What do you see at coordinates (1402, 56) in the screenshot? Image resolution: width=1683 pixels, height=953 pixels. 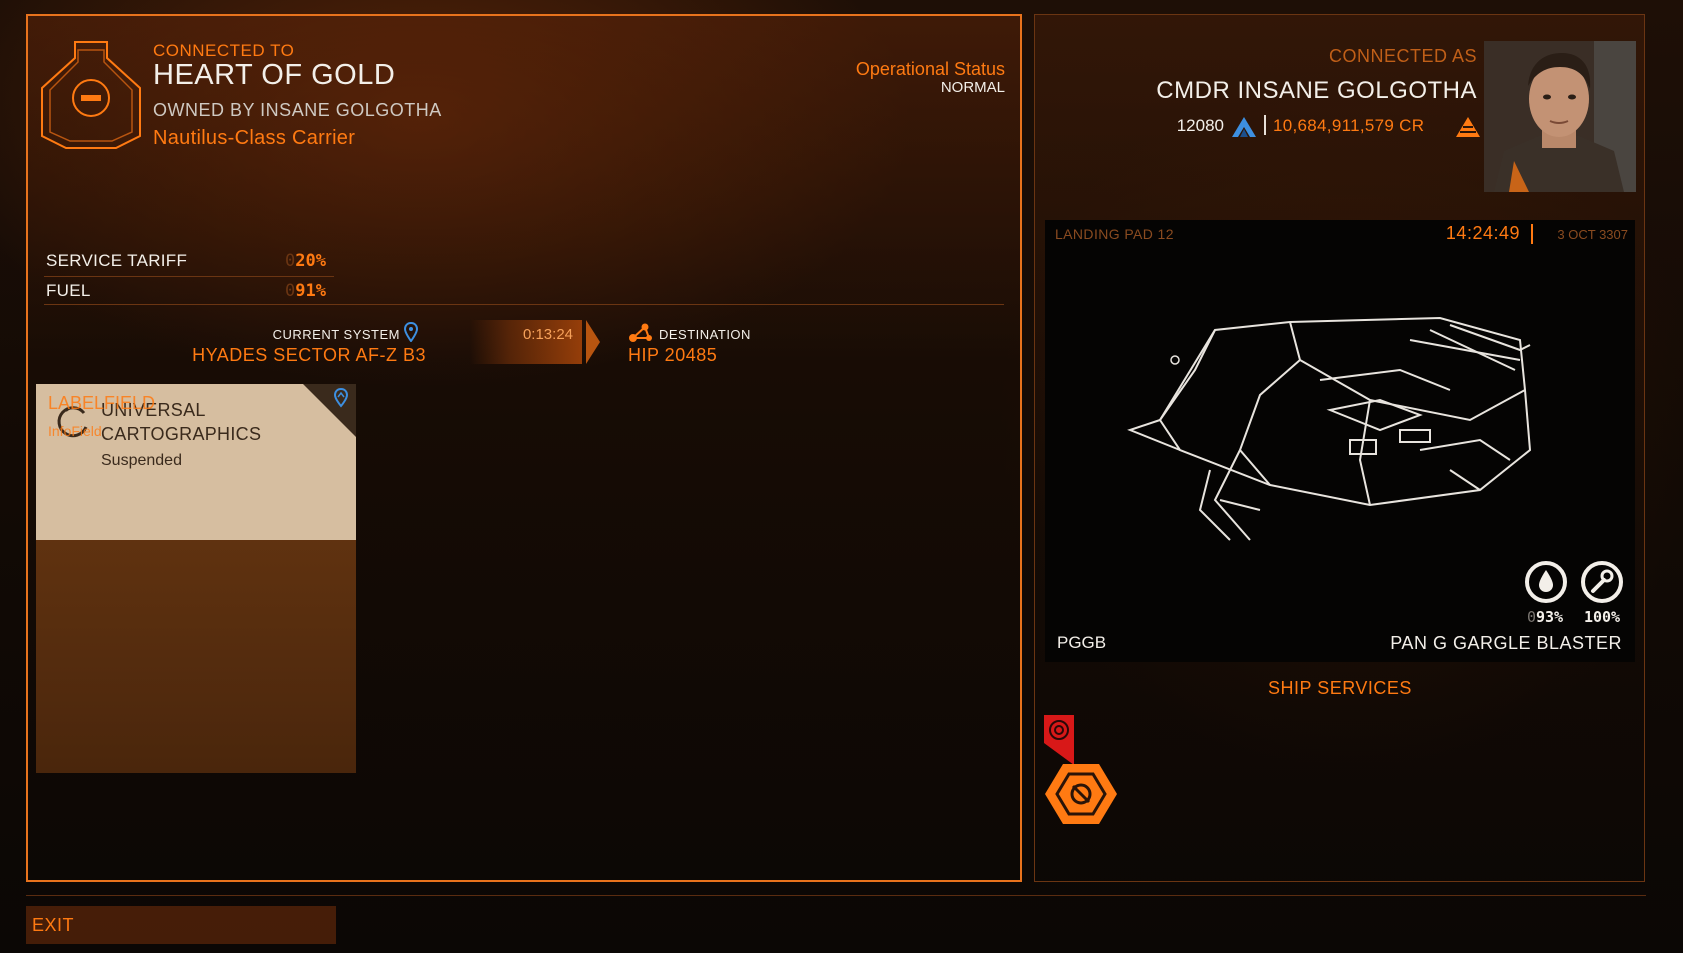 I see `connected-as-label: CONNECTED AS` at bounding box center [1402, 56].